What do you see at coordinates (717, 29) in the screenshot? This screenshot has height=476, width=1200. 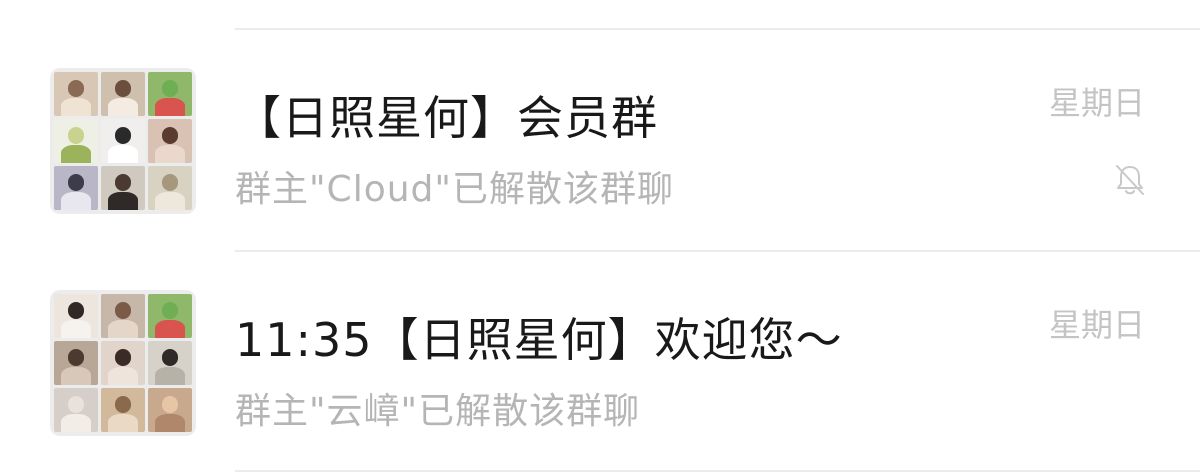 I see `divider-top` at bounding box center [717, 29].